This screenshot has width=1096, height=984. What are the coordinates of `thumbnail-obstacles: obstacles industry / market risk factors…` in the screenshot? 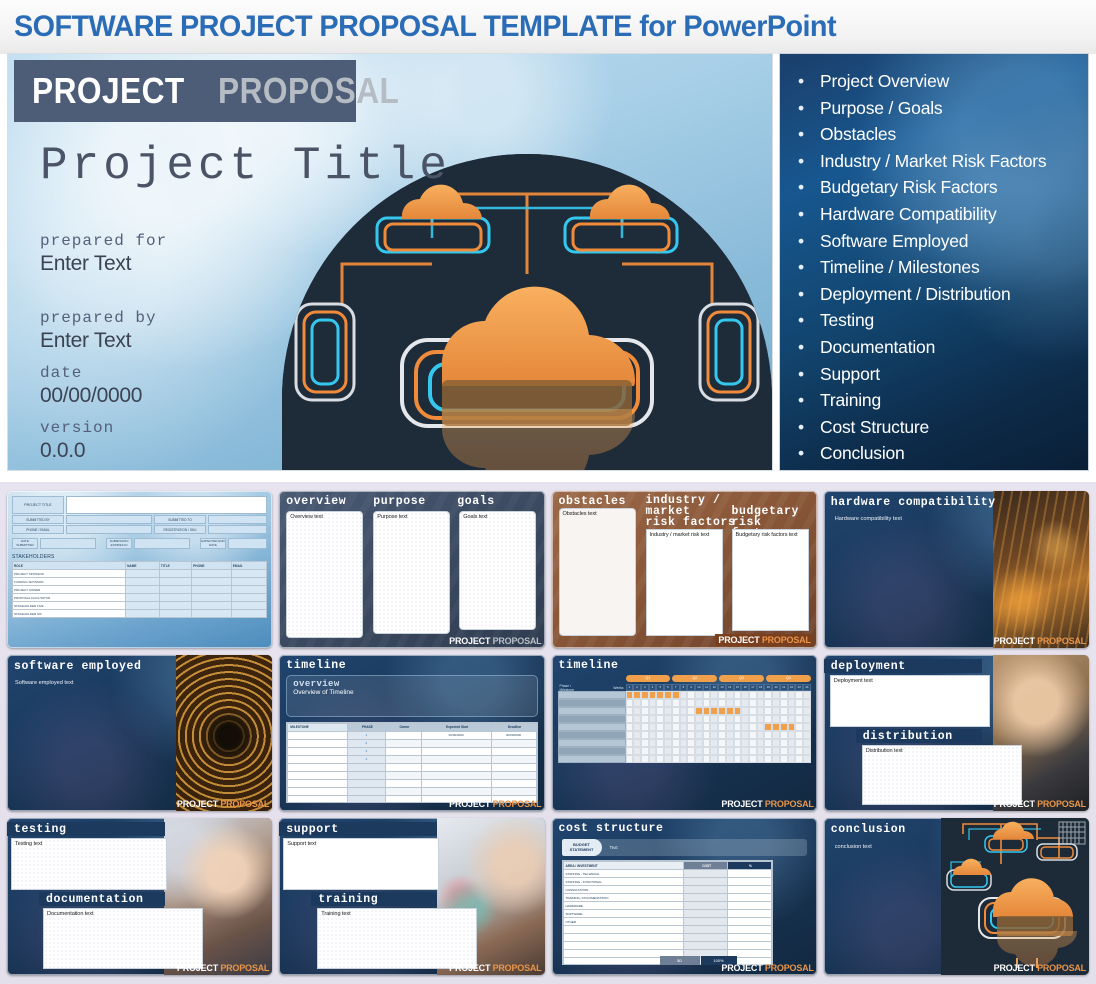 It's located at (684, 569).